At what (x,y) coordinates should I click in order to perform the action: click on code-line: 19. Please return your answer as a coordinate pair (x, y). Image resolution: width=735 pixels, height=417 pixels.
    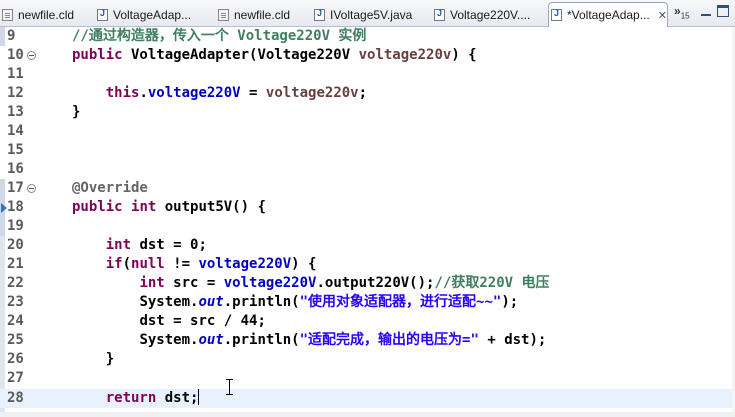
    Looking at the image, I should click on (367, 226).